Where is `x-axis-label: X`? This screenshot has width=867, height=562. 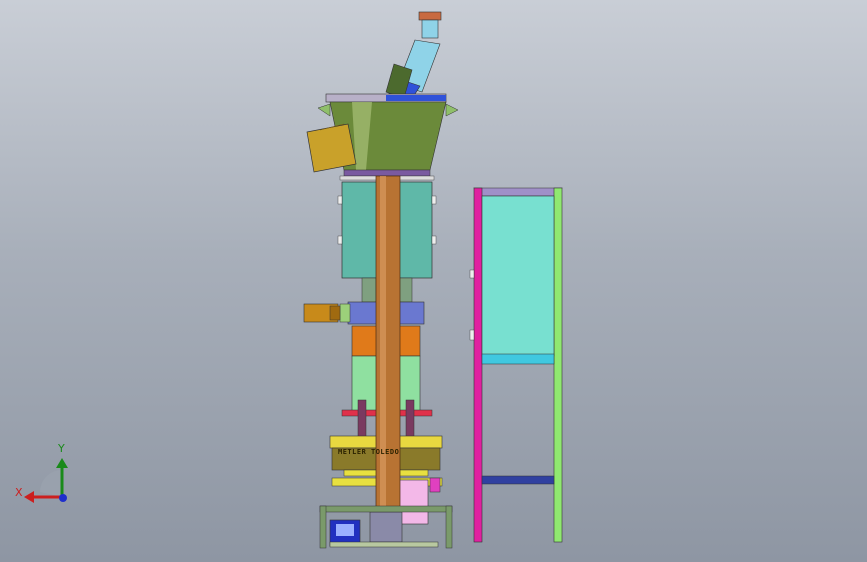 x-axis-label: X is located at coordinates (19, 492).